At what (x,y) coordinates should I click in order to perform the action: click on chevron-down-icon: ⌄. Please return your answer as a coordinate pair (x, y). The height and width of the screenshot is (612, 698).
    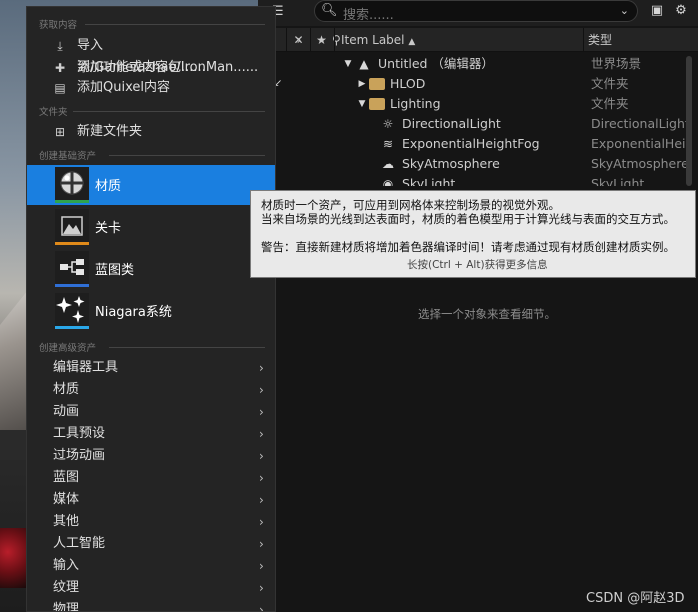
    Looking at the image, I should click on (624, 10).